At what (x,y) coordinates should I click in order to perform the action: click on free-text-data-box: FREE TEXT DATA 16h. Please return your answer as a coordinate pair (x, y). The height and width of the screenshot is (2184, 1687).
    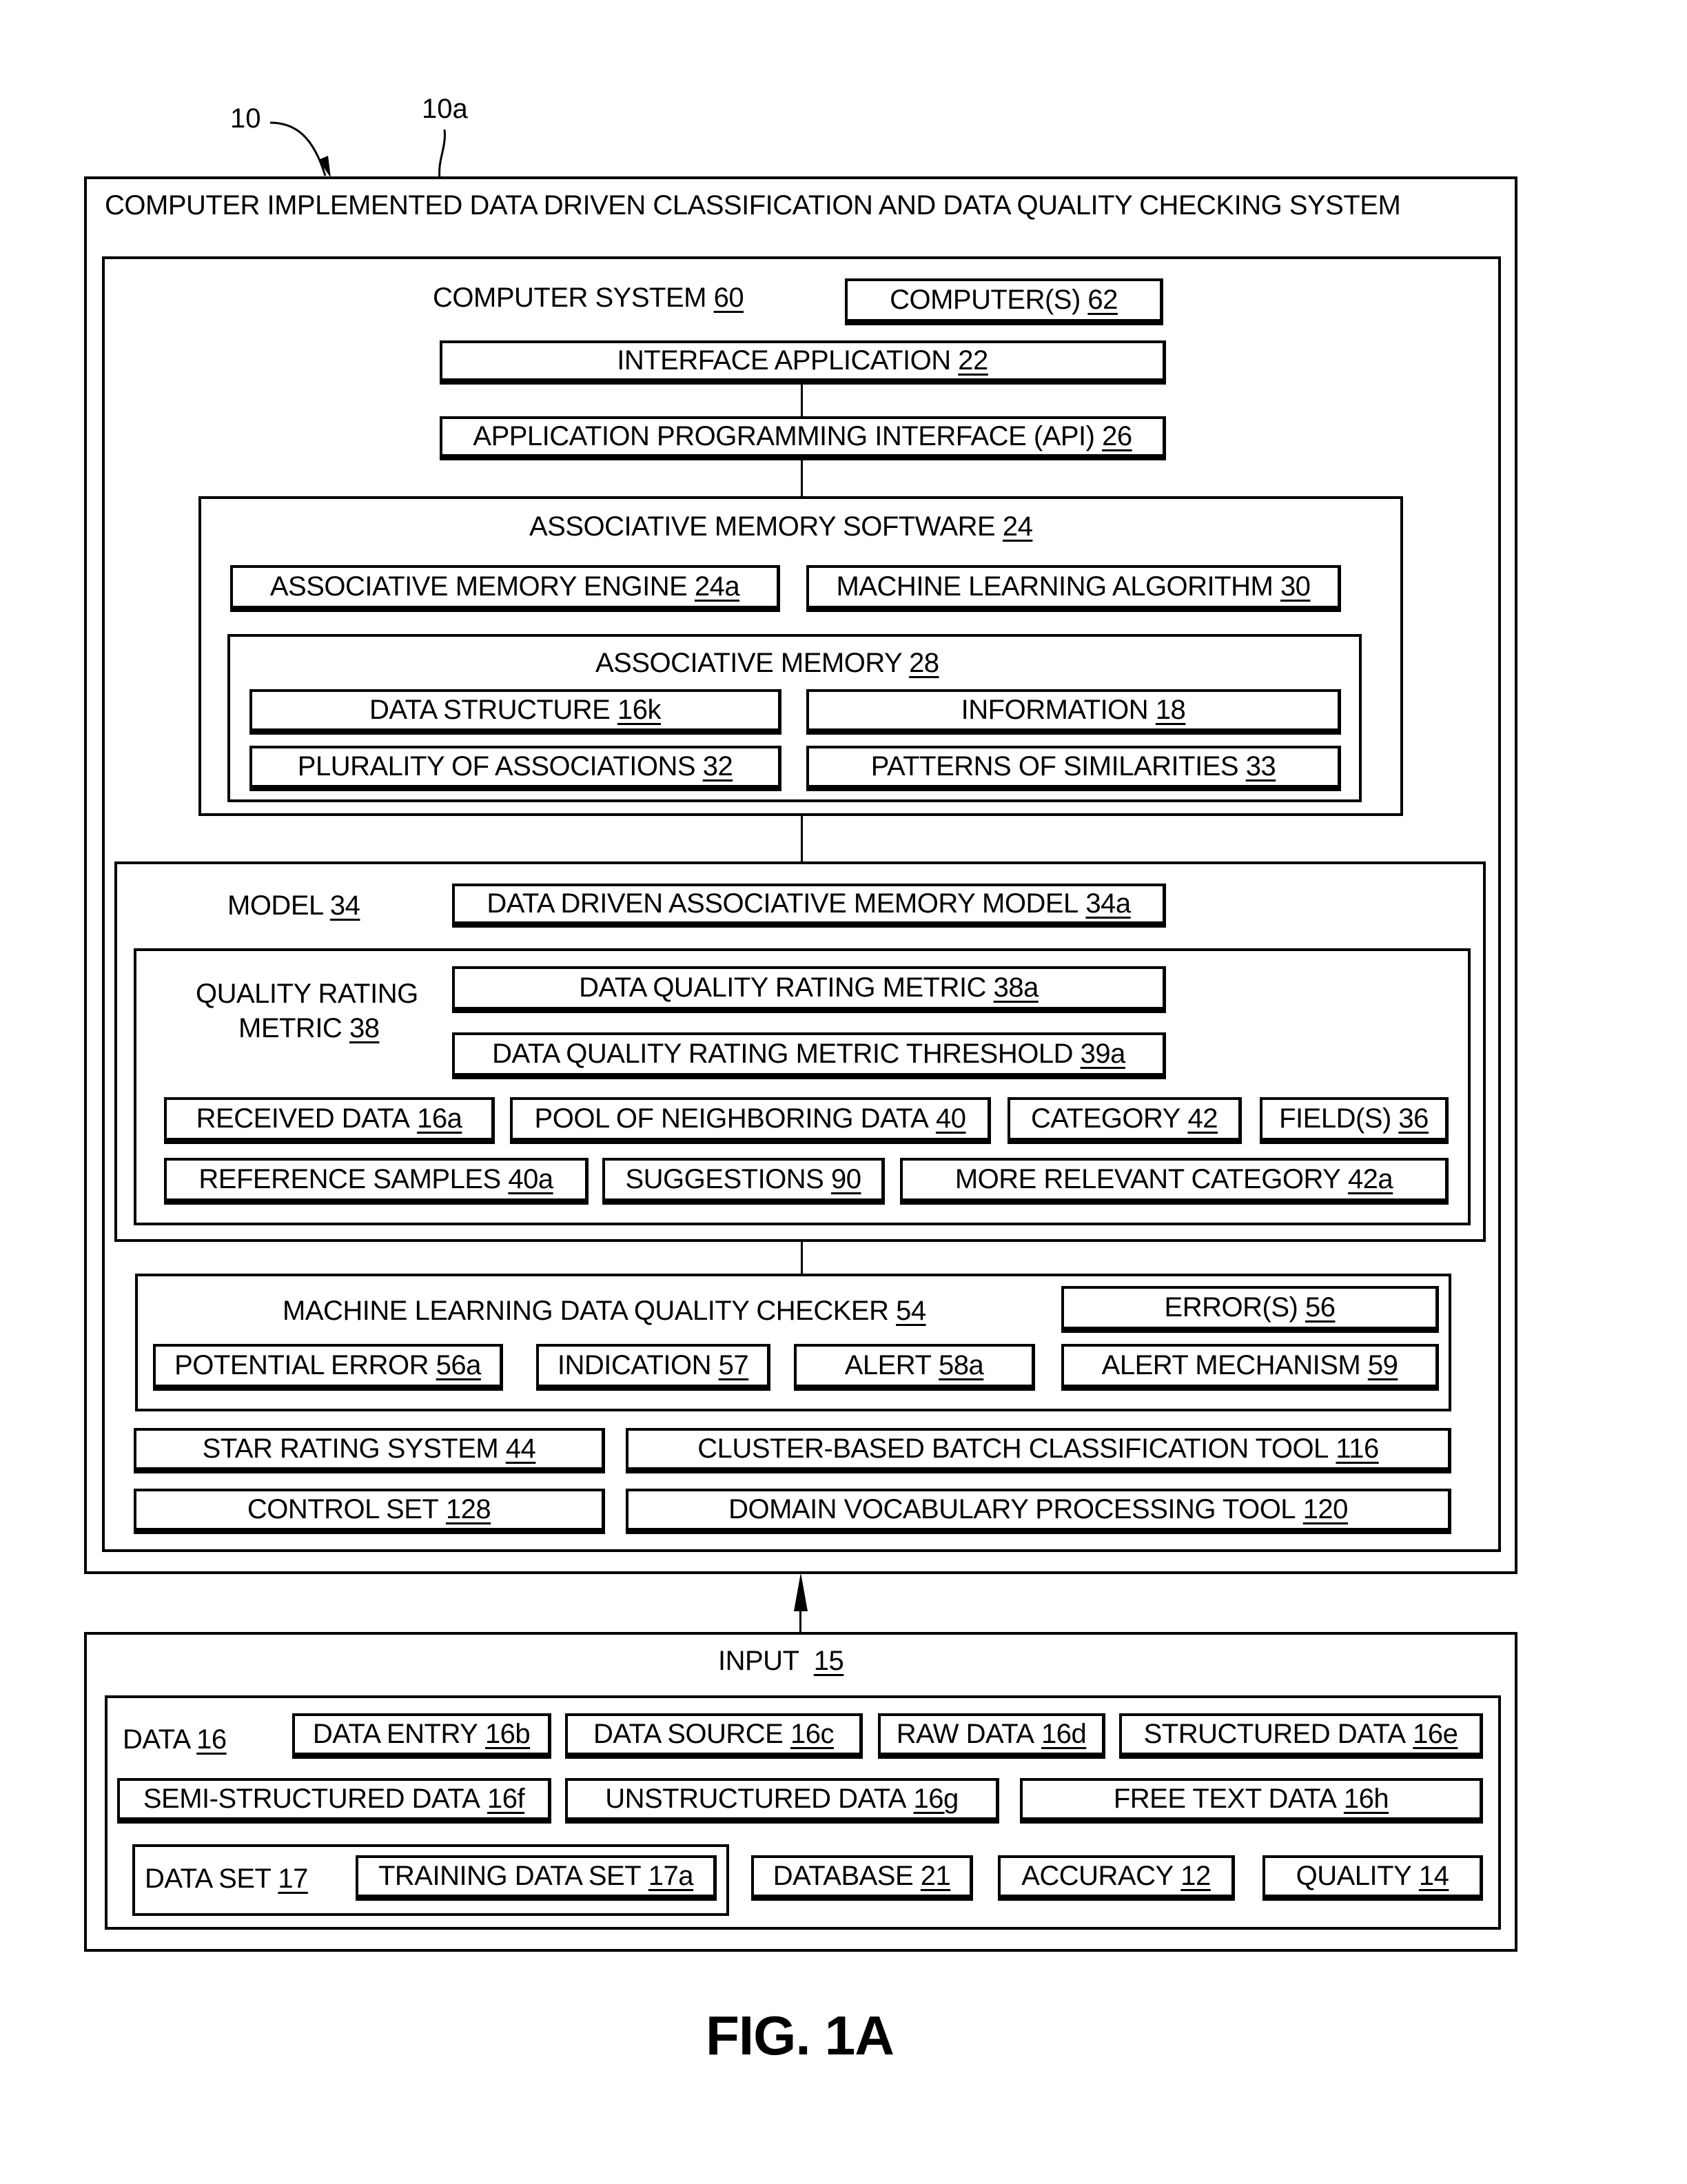
    Looking at the image, I should click on (1251, 1801).